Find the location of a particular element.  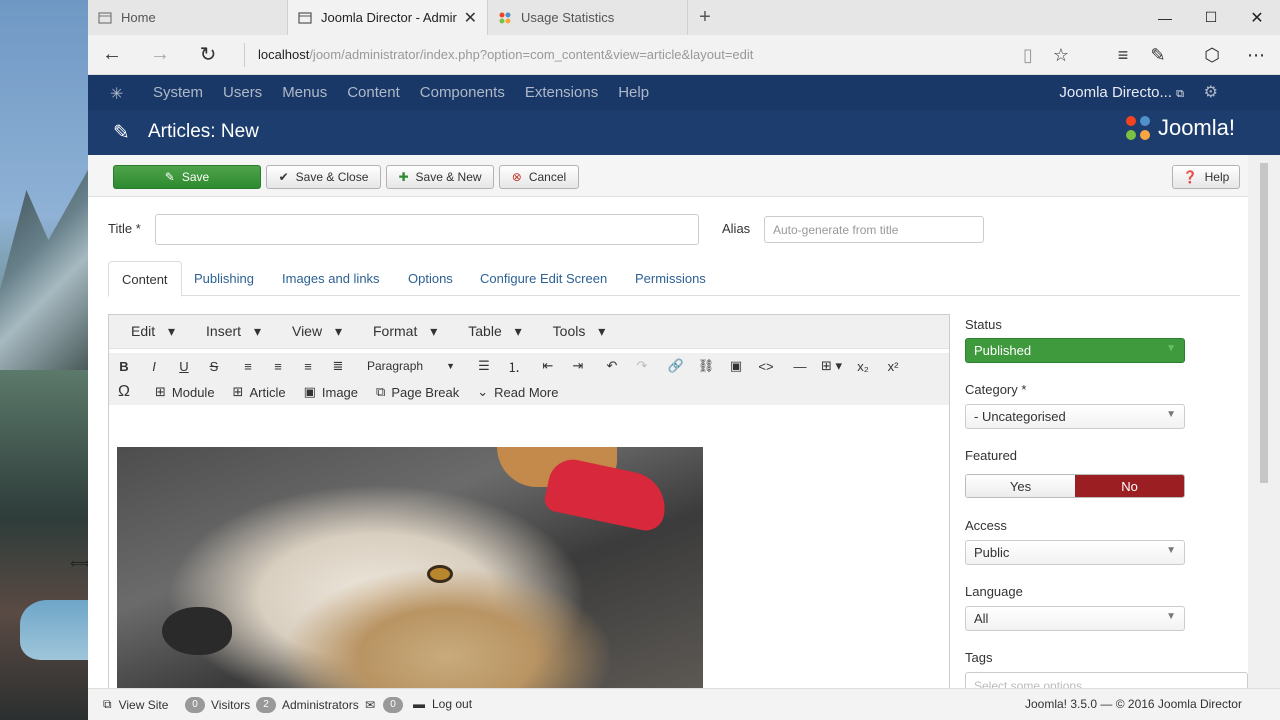

image-icon: ▣ is located at coordinates (736, 366).